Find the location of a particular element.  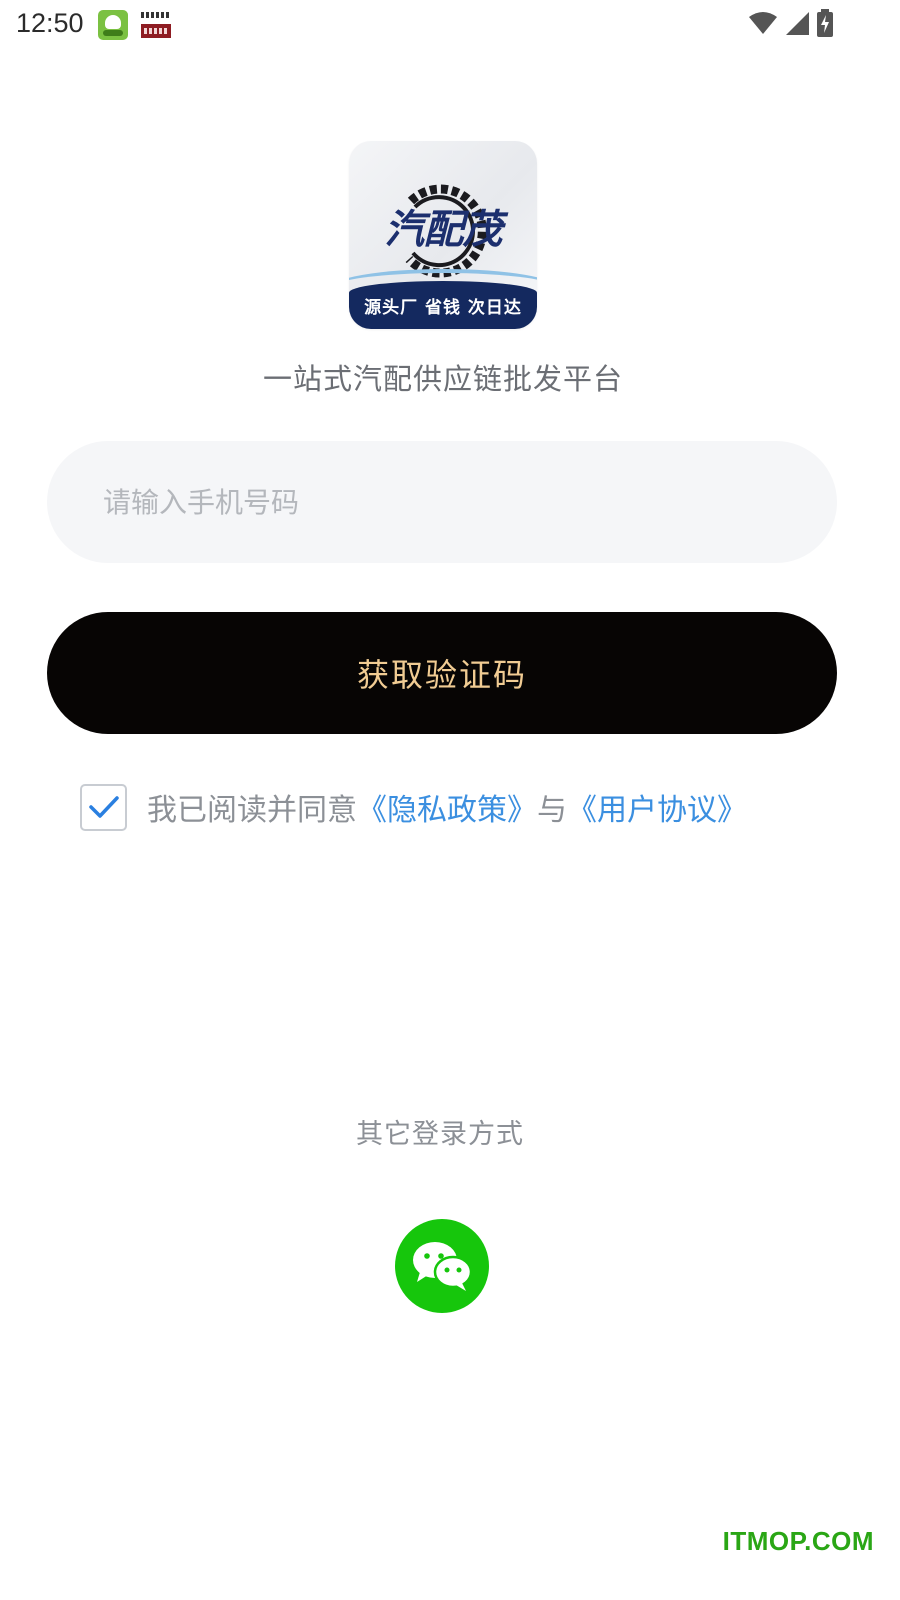

system-icons is located at coordinates (791, 23).